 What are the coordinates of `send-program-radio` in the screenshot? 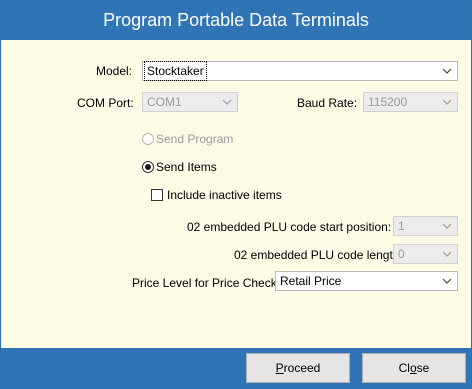 It's located at (148, 139).